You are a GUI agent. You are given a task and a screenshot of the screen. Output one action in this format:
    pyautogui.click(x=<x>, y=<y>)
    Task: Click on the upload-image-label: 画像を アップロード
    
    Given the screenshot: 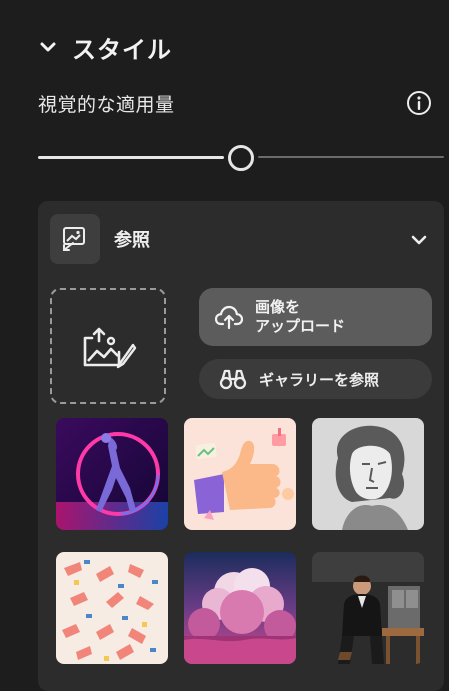 What is the action you would take?
    pyautogui.click(x=300, y=316)
    